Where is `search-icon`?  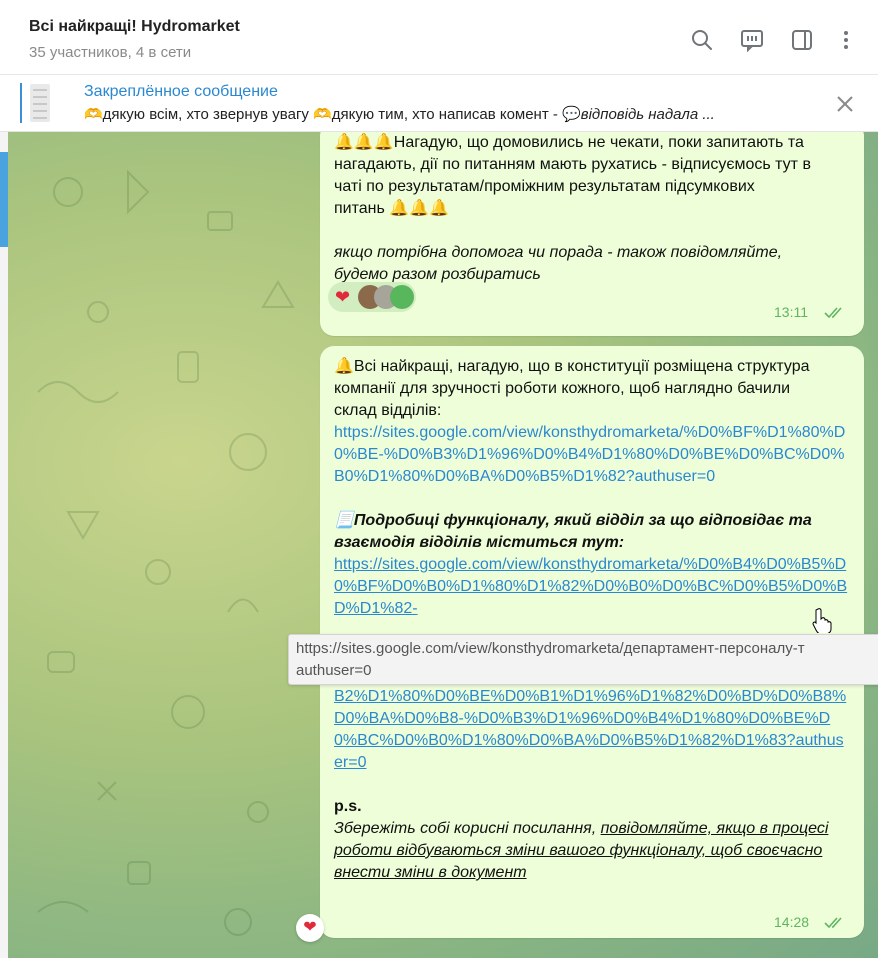 search-icon is located at coordinates (702, 40).